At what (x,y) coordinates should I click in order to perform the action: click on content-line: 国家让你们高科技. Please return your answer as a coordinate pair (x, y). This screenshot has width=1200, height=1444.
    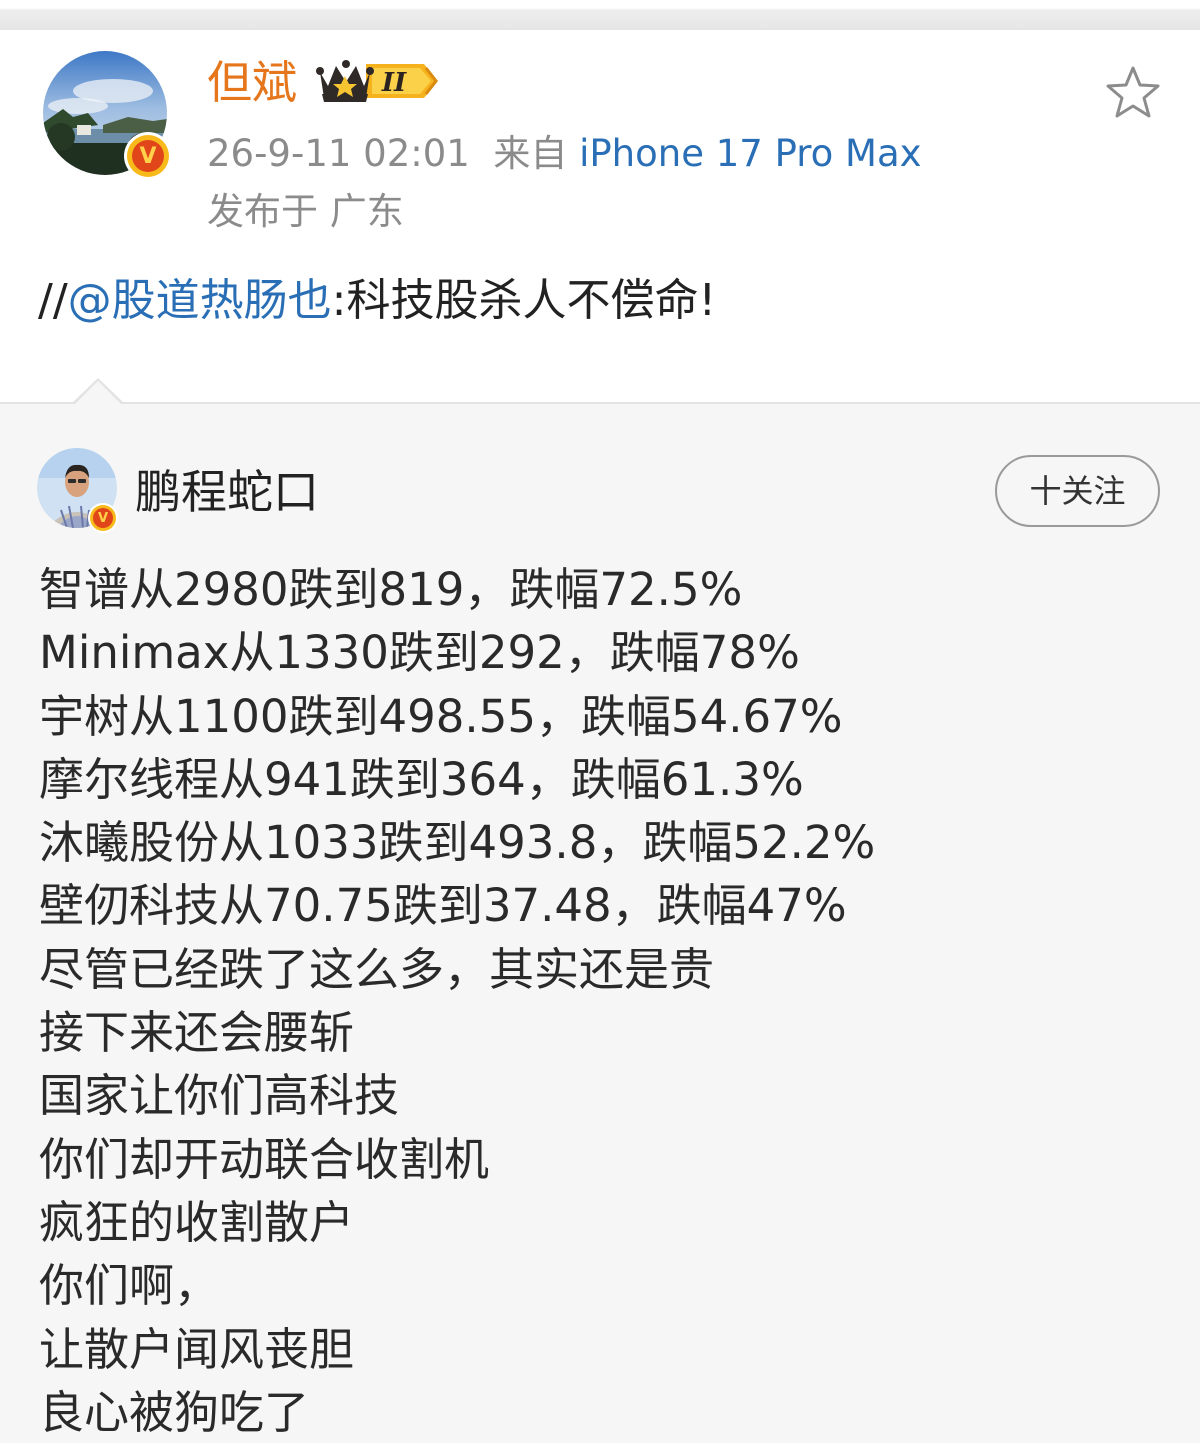
    Looking at the image, I should click on (219, 1096).